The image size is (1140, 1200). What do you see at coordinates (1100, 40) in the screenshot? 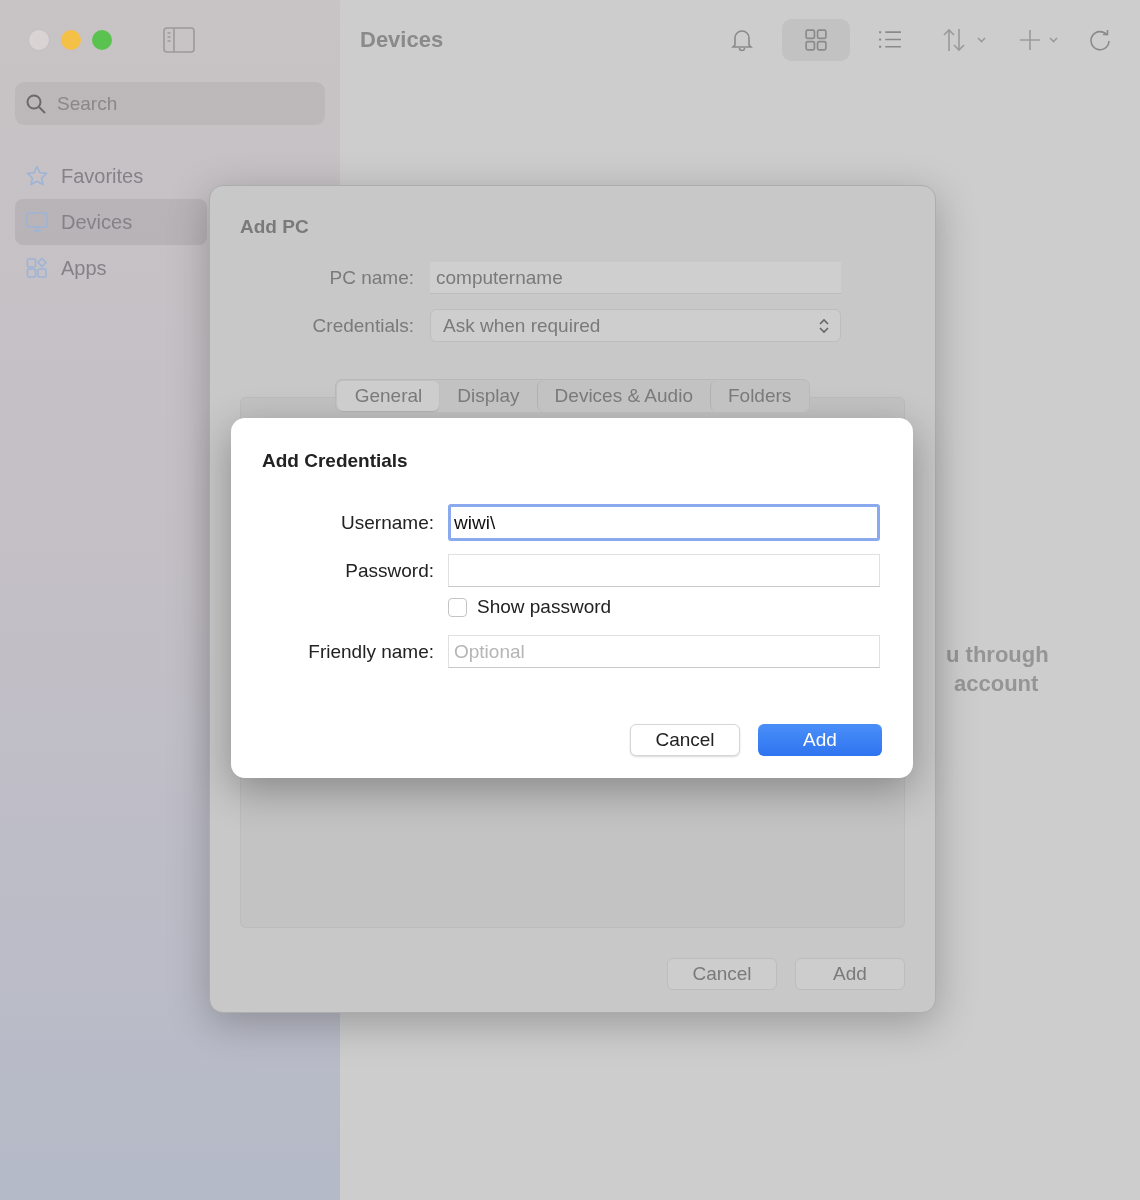
I see `refresh-icon` at bounding box center [1100, 40].